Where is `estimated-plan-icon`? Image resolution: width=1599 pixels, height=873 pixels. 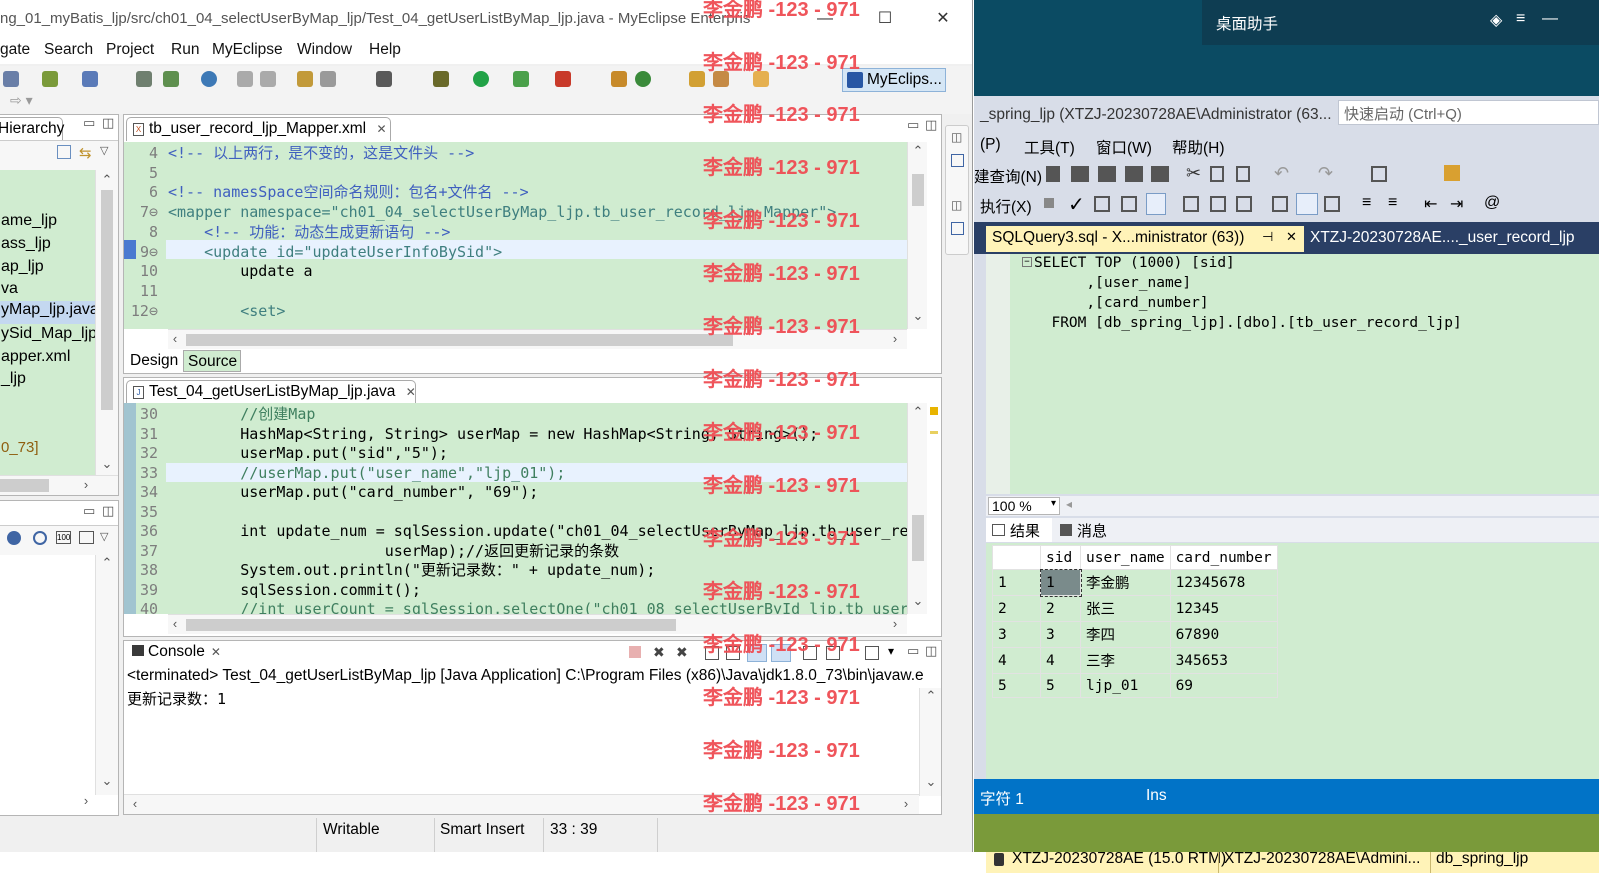 estimated-plan-icon is located at coordinates (1102, 204).